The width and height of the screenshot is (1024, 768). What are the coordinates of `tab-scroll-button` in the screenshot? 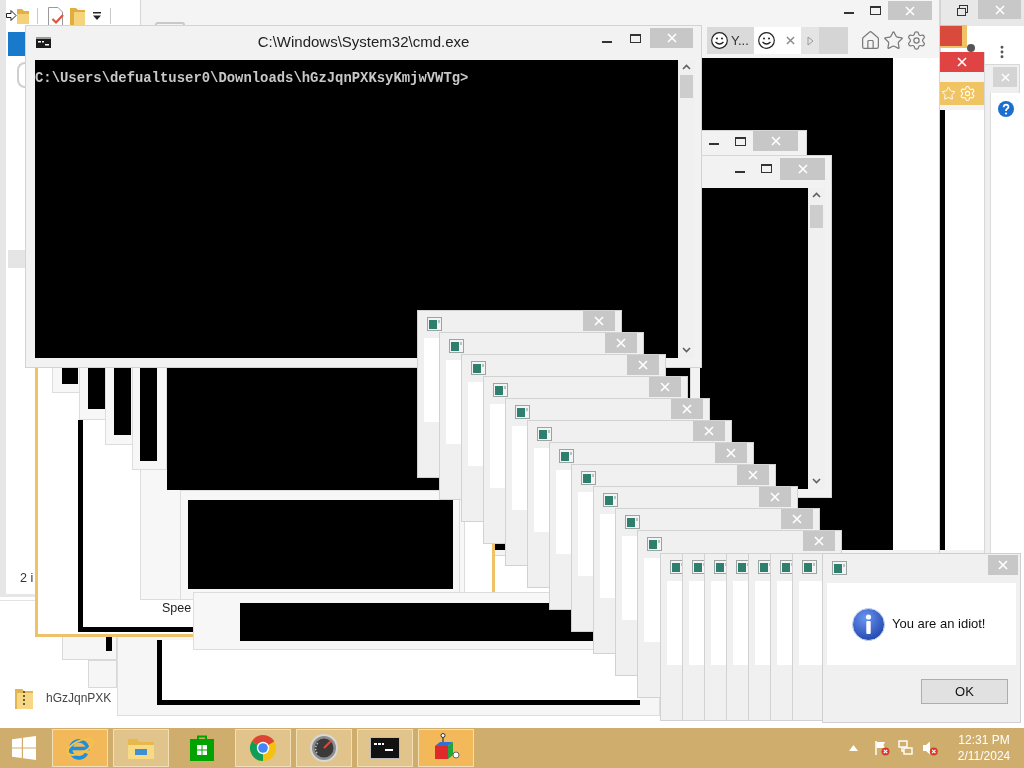 It's located at (810, 40).